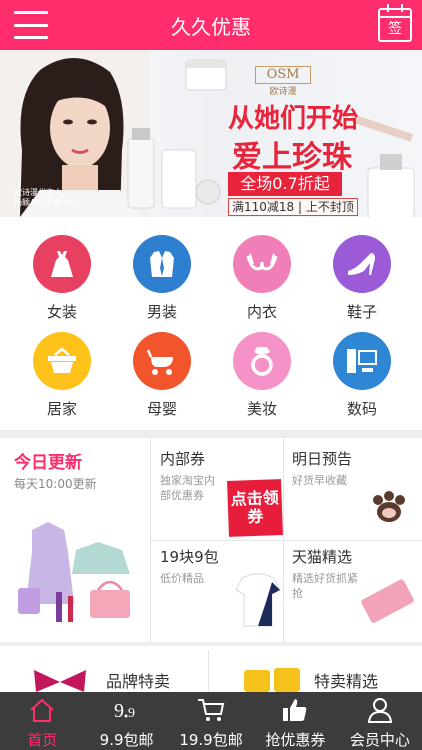 The width and height of the screenshot is (422, 750). What do you see at coordinates (126, 740) in the screenshot?
I see `tab-label: 9.9包邮` at bounding box center [126, 740].